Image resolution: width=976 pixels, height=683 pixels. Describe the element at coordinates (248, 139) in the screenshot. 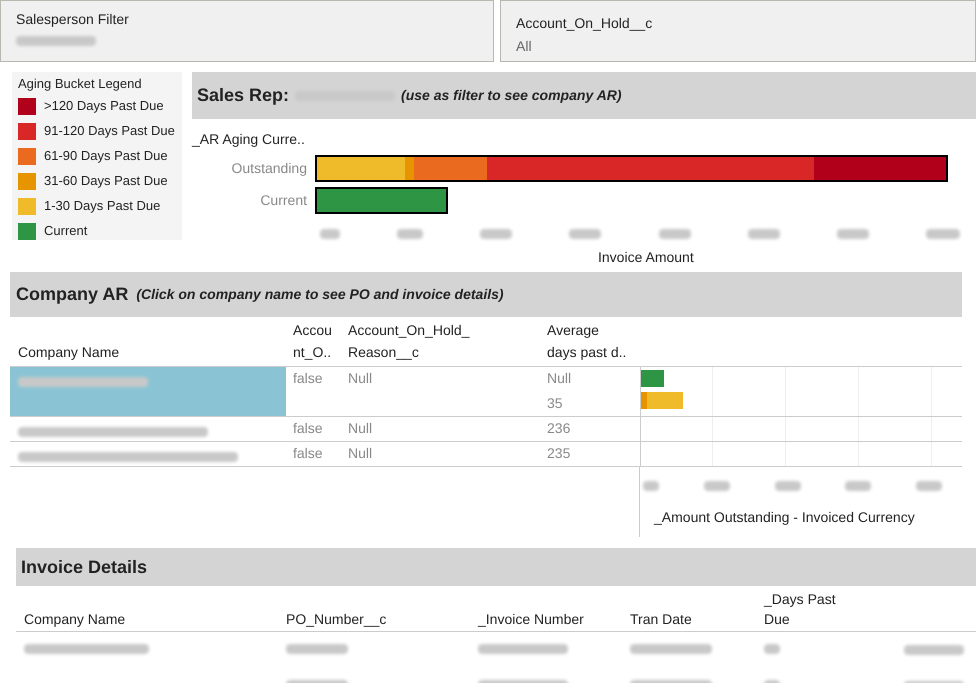

I see `axis-header: _AR Aging Curre..` at that location.